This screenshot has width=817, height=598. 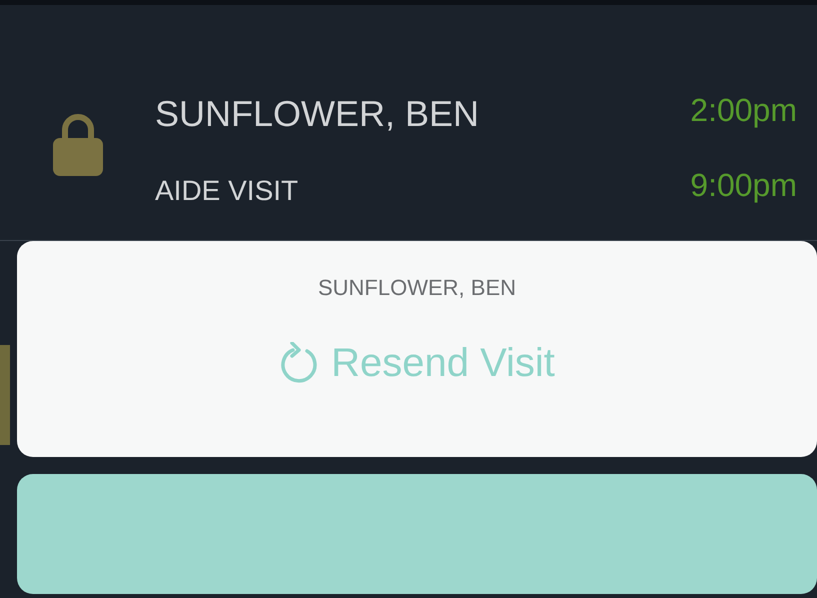 I want to click on refresh-icon, so click(x=299, y=364).